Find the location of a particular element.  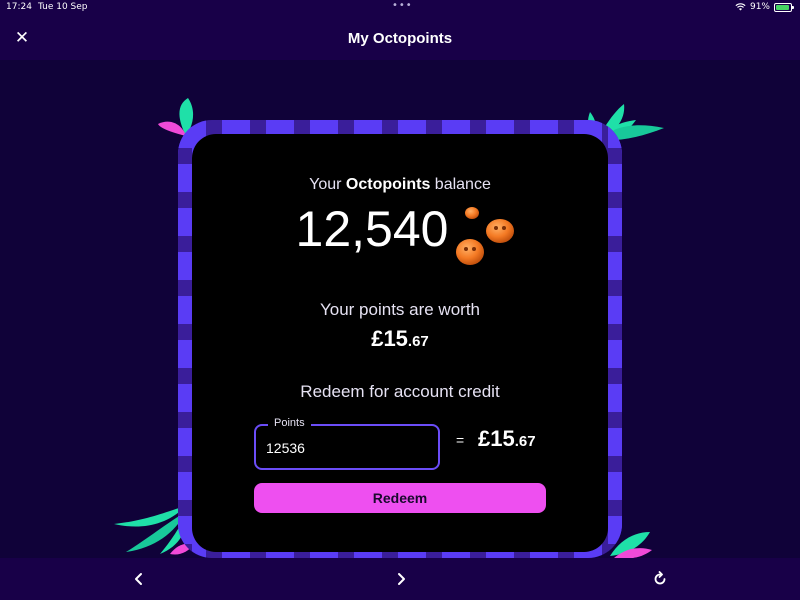

status-indicators: 91% is located at coordinates (764, 7).